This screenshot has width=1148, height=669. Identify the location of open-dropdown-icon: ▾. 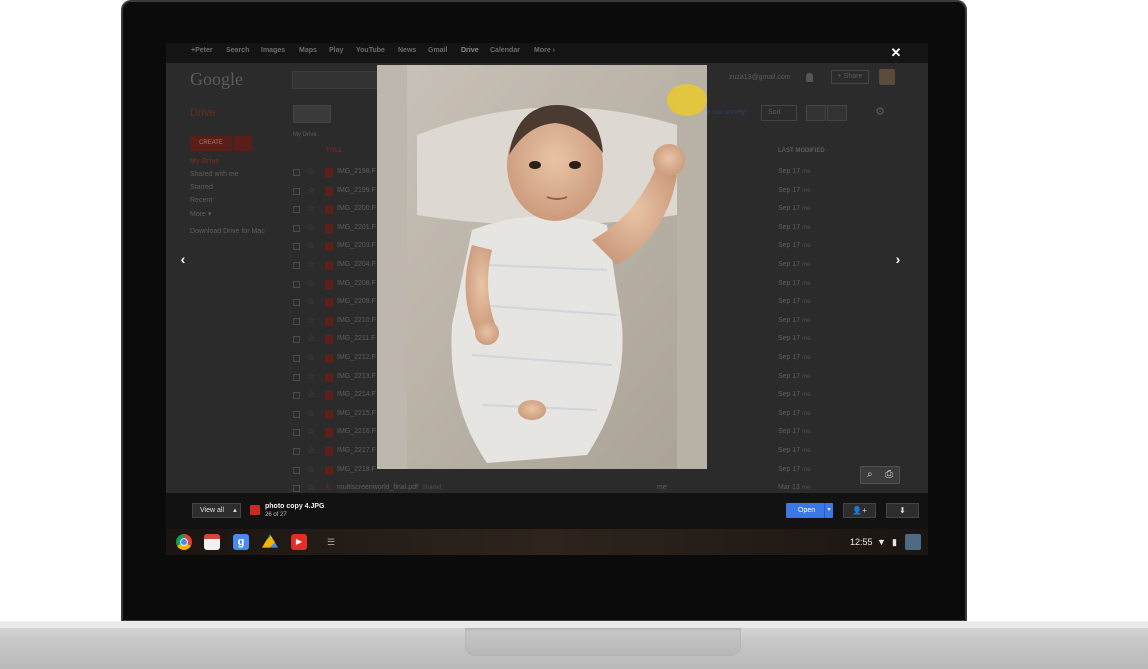
(828, 510).